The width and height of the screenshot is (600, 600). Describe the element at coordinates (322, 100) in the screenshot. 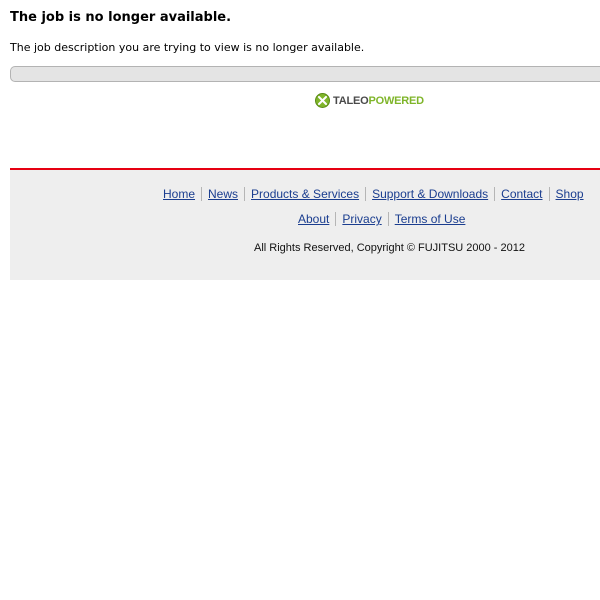

I see `taleo-x-icon` at that location.